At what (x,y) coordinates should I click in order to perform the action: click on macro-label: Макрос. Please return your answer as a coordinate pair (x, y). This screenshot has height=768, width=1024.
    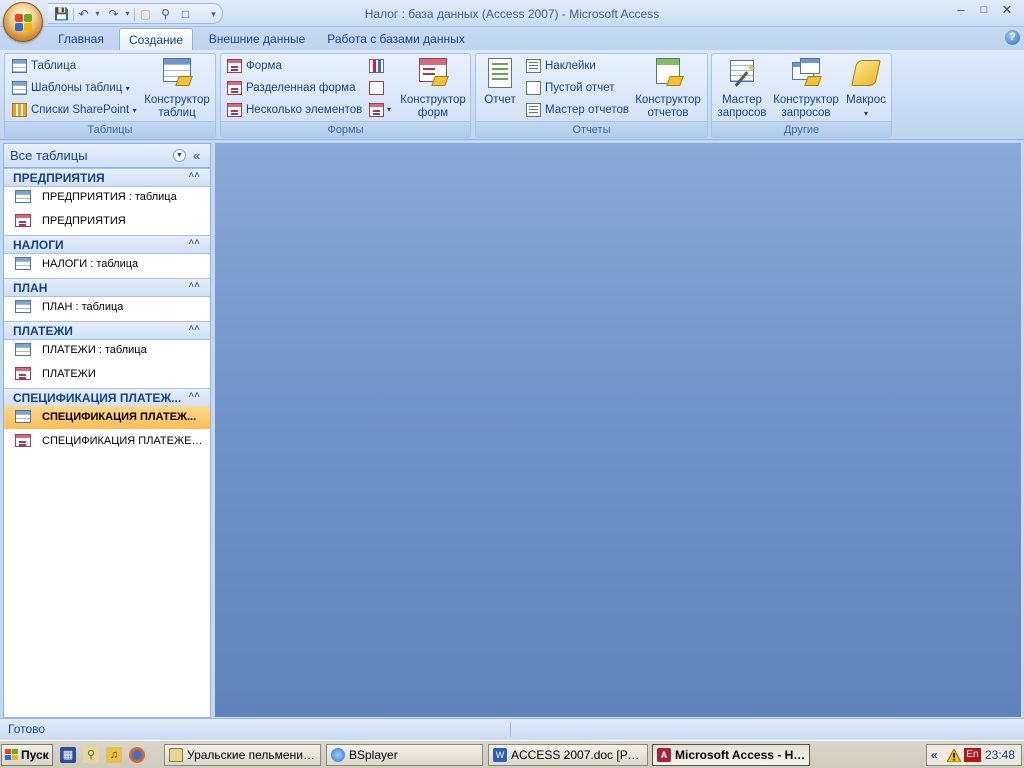
    Looking at the image, I should click on (866, 100).